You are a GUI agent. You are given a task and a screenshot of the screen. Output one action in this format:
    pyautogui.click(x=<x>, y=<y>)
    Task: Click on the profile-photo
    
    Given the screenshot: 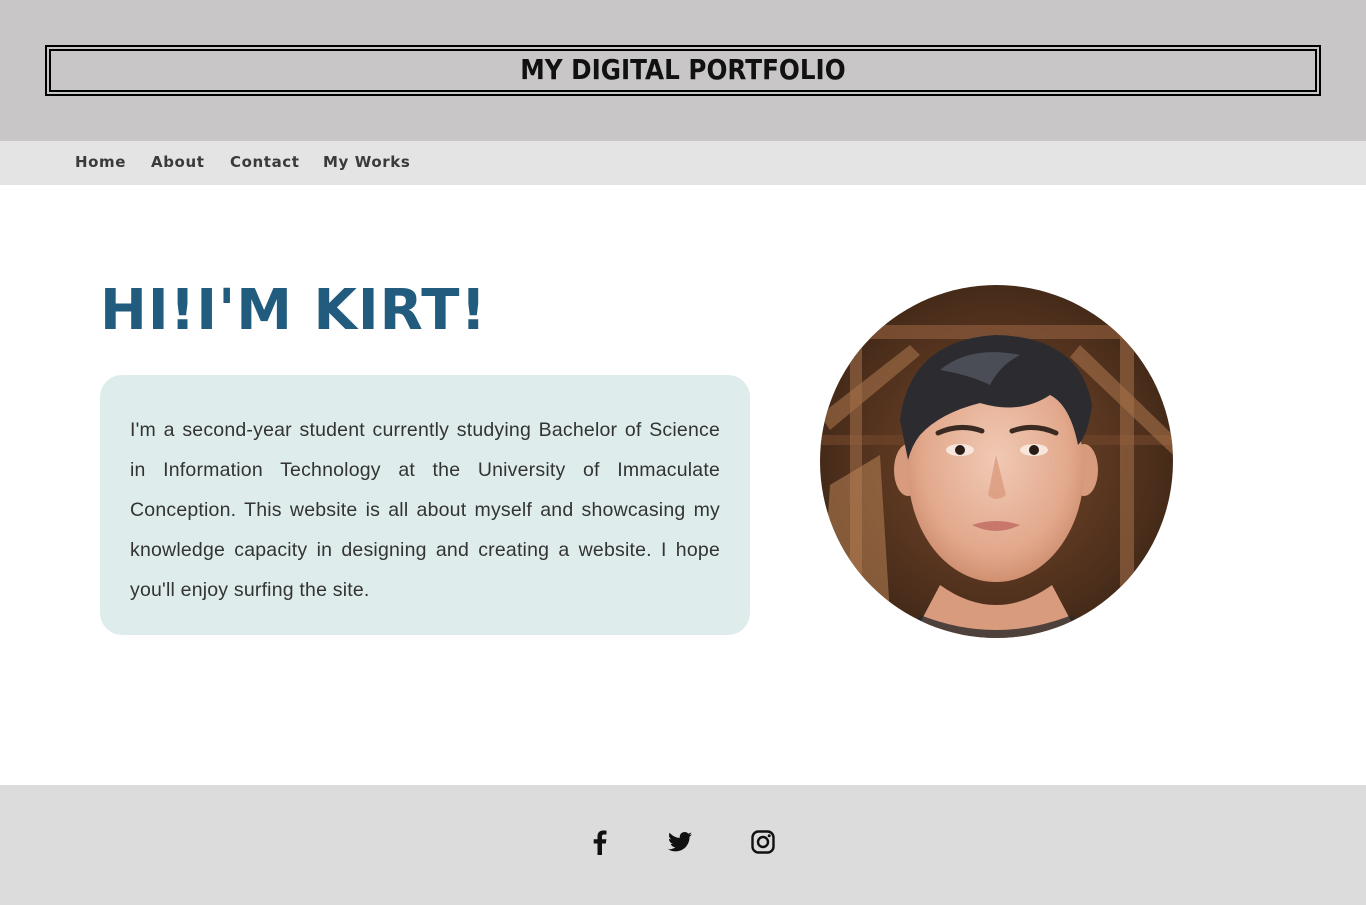 What is the action you would take?
    pyautogui.click(x=996, y=461)
    